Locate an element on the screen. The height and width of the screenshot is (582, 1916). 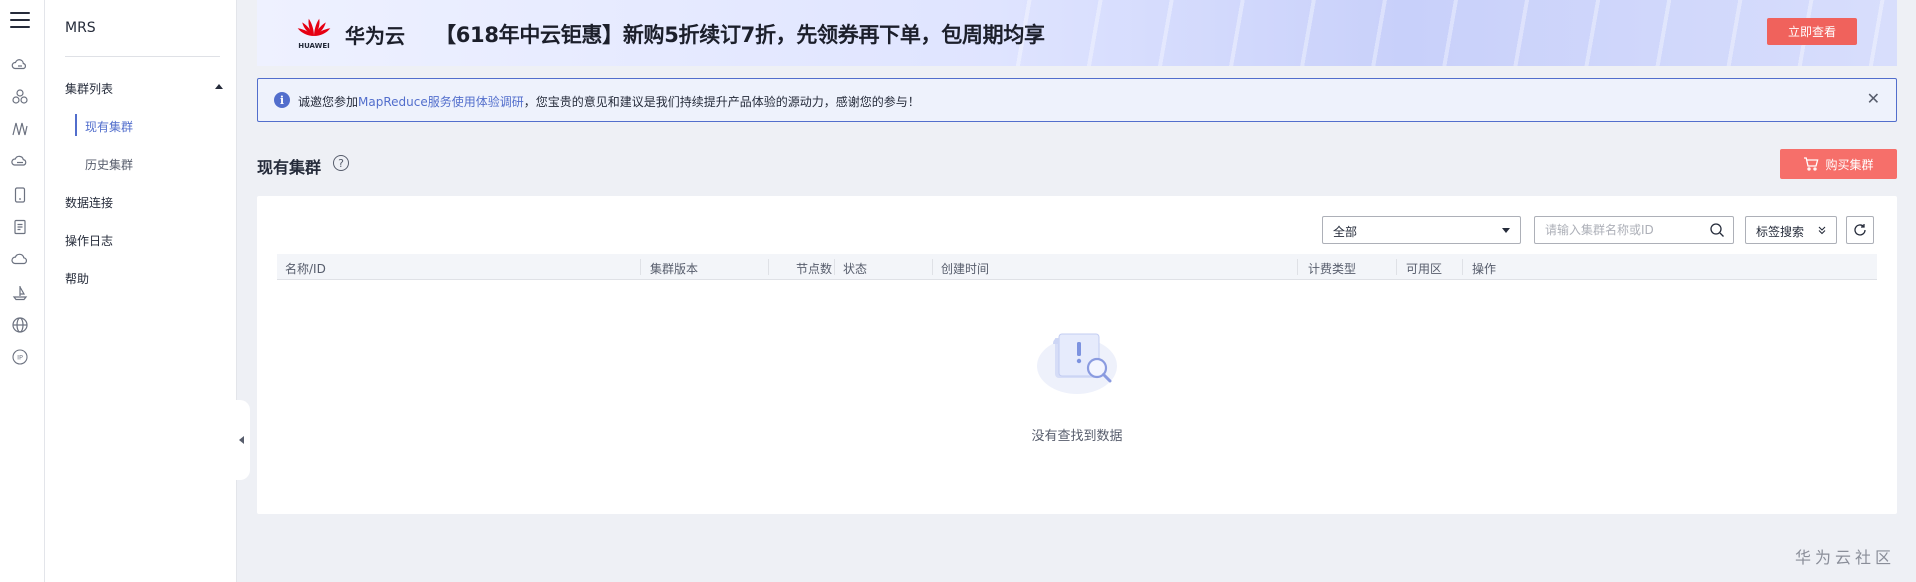
cart-icon is located at coordinates (1811, 164).